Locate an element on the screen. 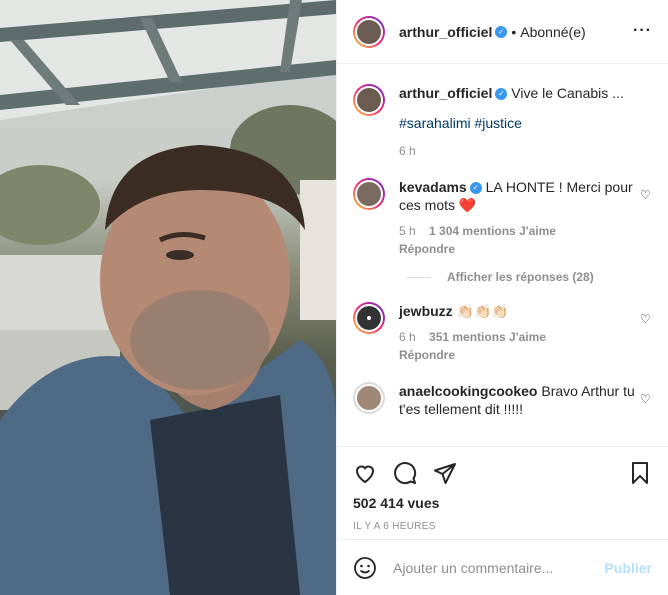  comment-likes: 351 mentions J'aime is located at coordinates (487, 337).